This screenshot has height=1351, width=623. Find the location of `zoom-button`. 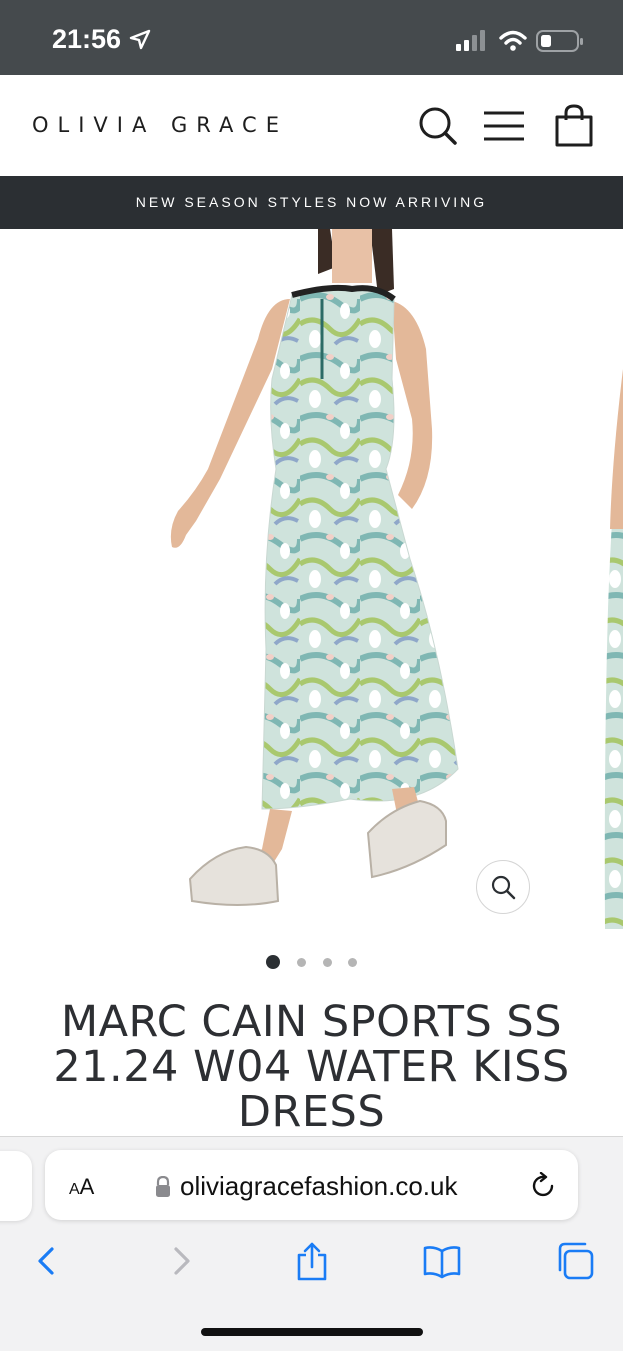

zoom-button is located at coordinates (503, 887).